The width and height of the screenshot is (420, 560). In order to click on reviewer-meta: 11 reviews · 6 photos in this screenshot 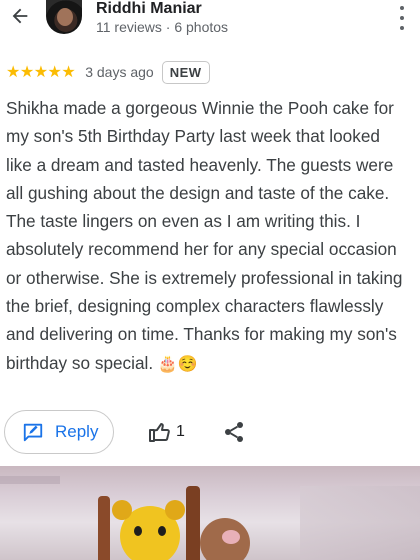, I will do `click(162, 27)`.